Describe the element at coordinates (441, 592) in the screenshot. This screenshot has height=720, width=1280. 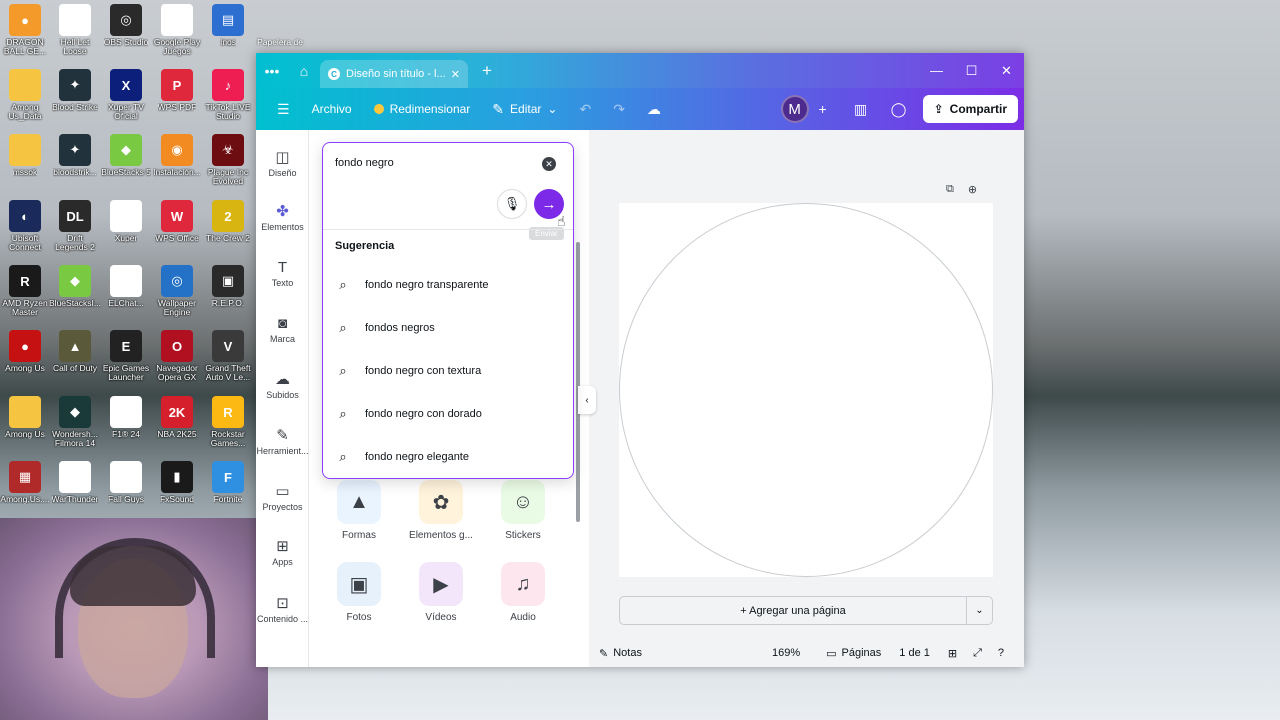
I see `category-tile: ▶ Vídeos` at that location.